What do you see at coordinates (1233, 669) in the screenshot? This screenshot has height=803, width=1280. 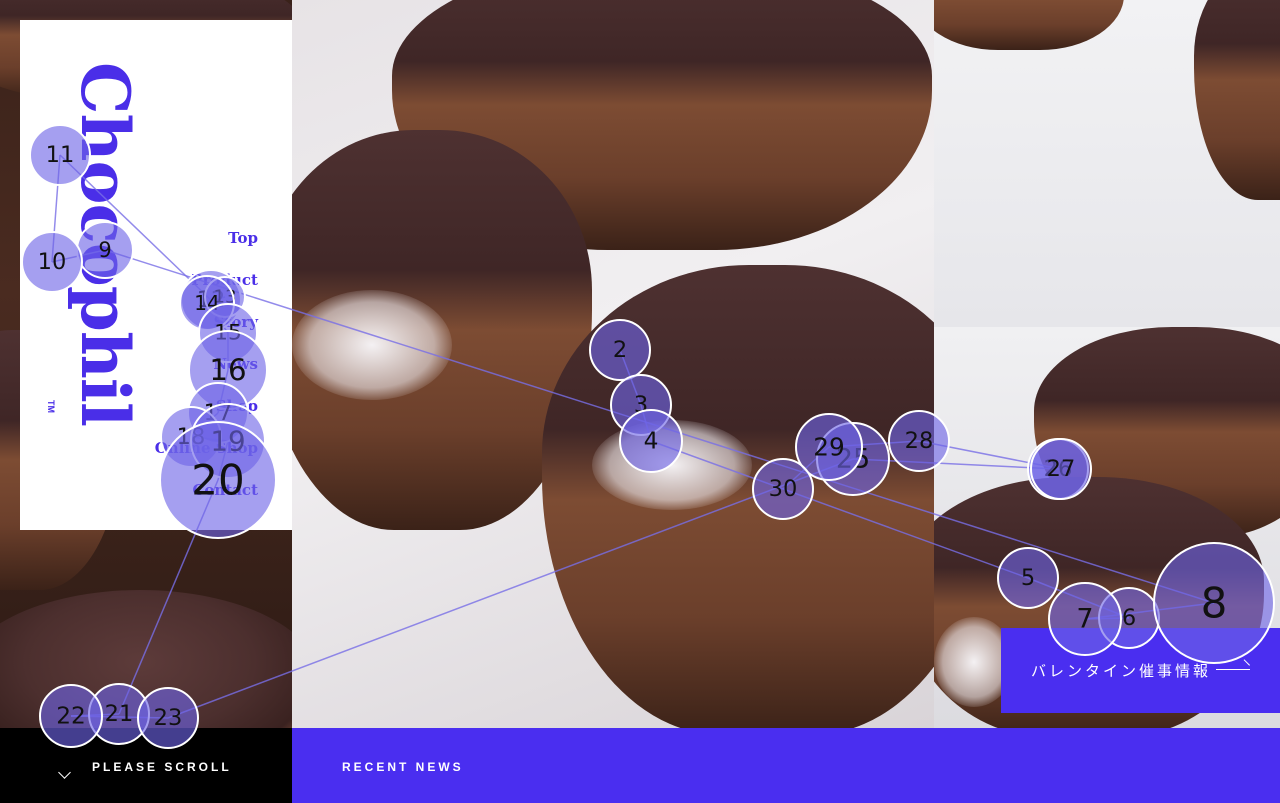 I see `arrow-right-icon` at bounding box center [1233, 669].